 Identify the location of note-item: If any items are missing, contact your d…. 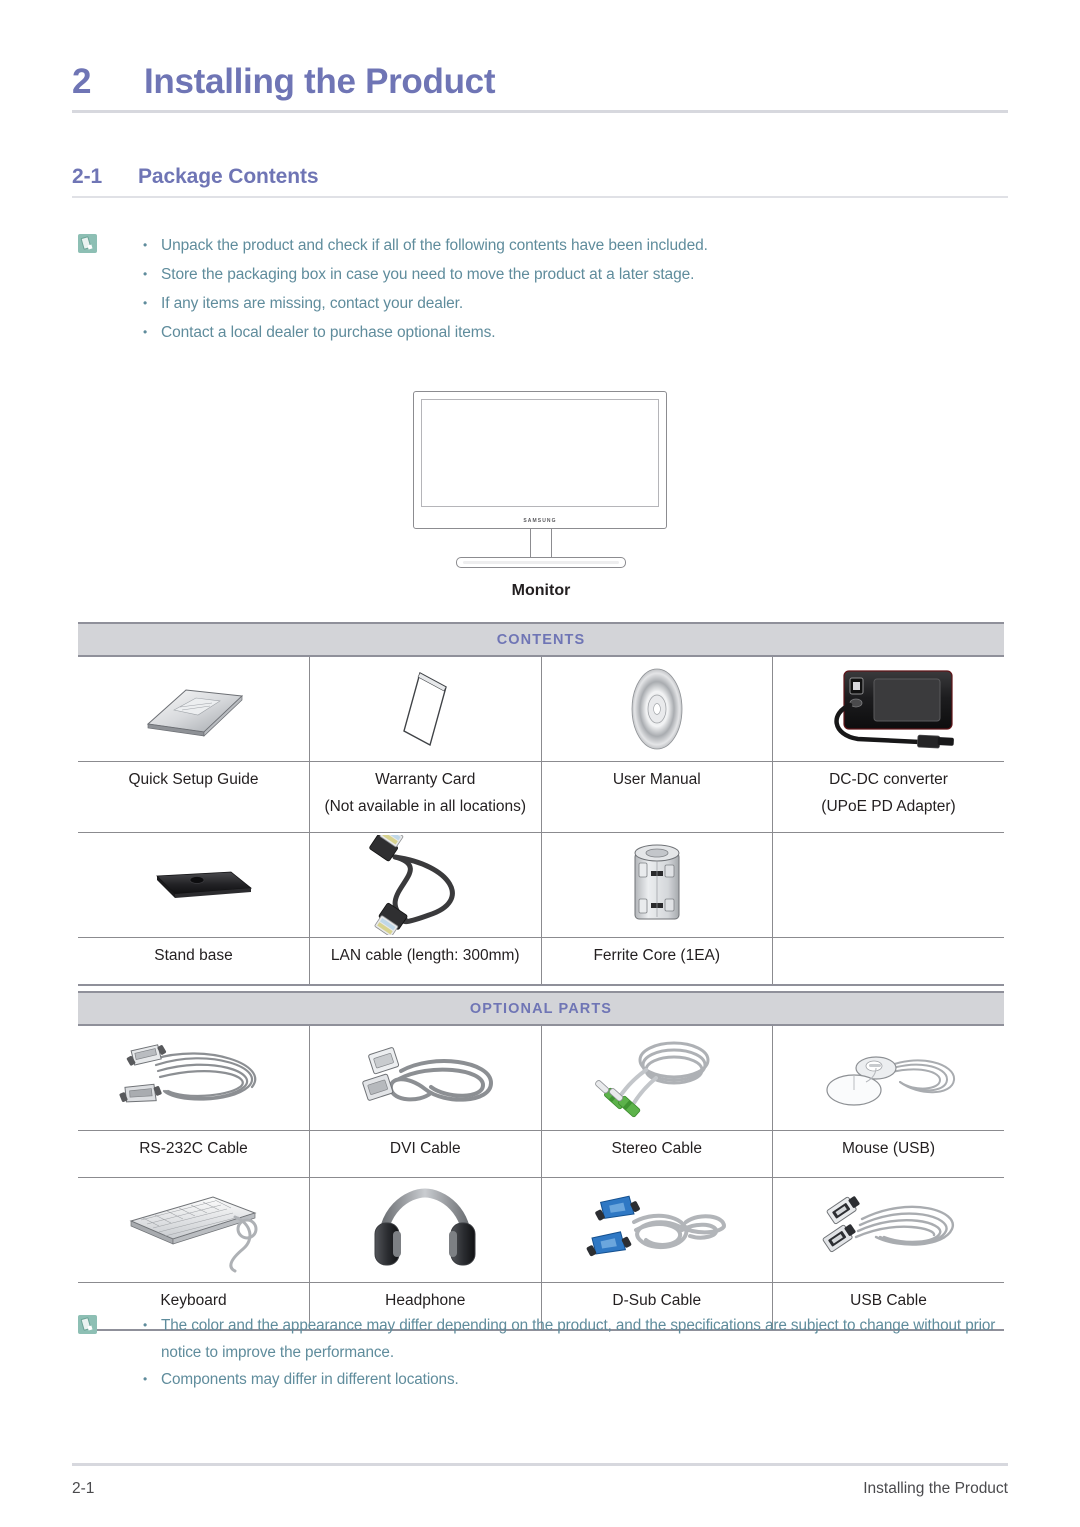
(563, 303).